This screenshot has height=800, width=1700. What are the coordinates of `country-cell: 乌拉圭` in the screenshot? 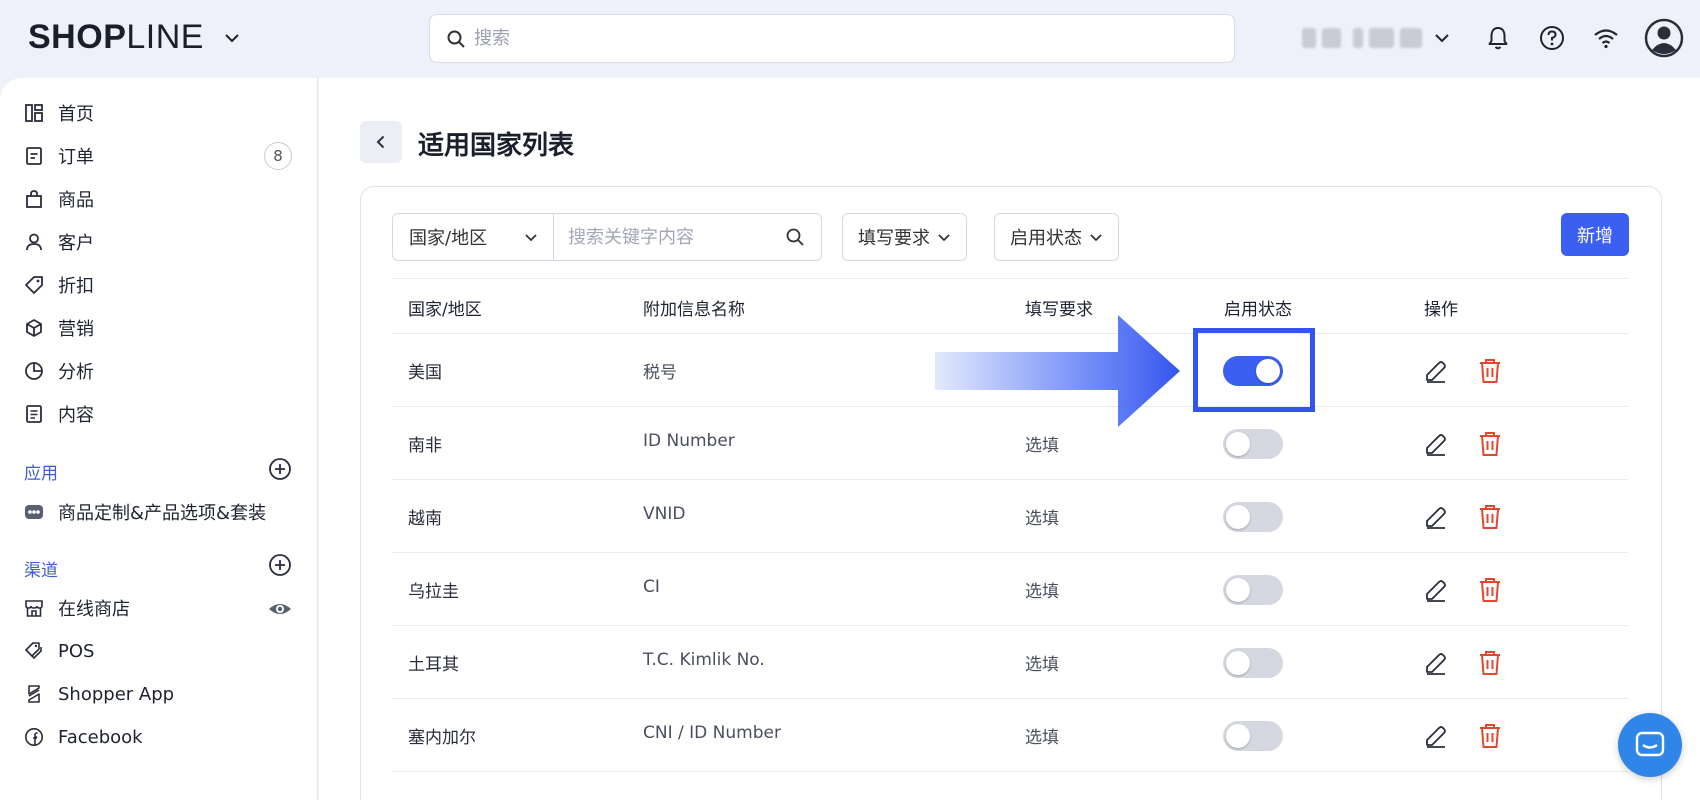 It's located at (433, 592).